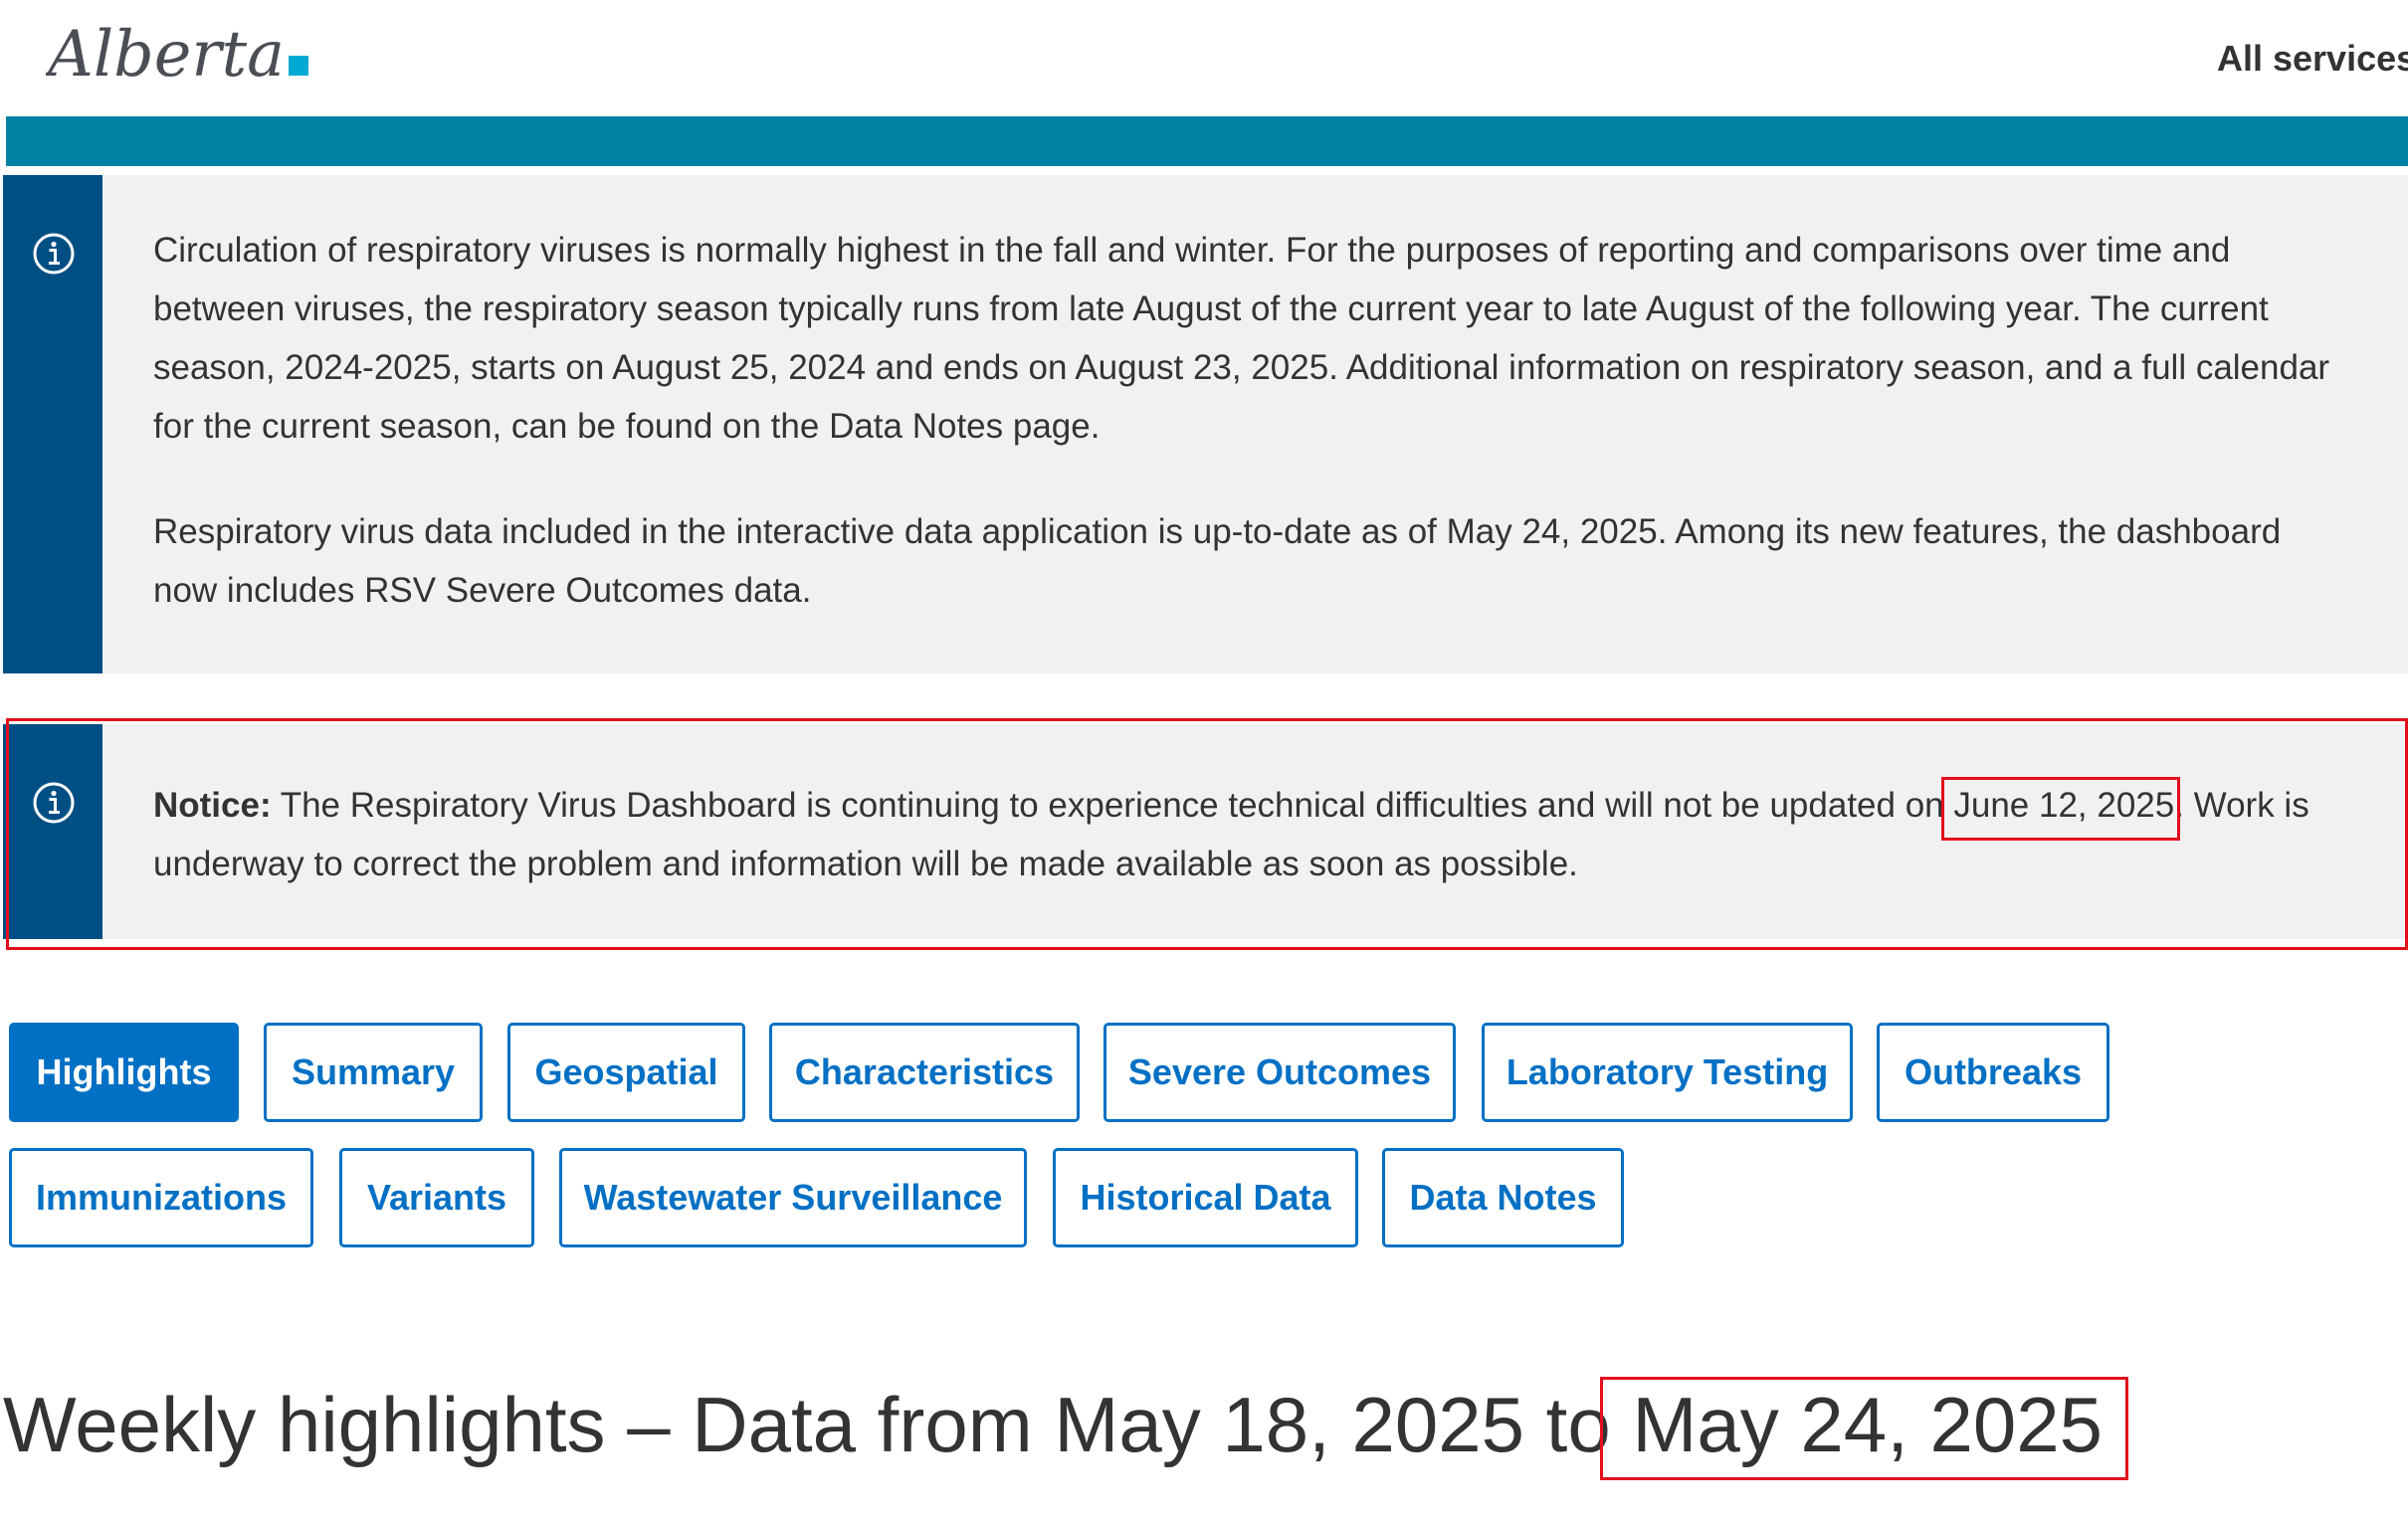 The image size is (2408, 1523). What do you see at coordinates (626, 1072) in the screenshot?
I see `tab-geospatial: Geospatial` at bounding box center [626, 1072].